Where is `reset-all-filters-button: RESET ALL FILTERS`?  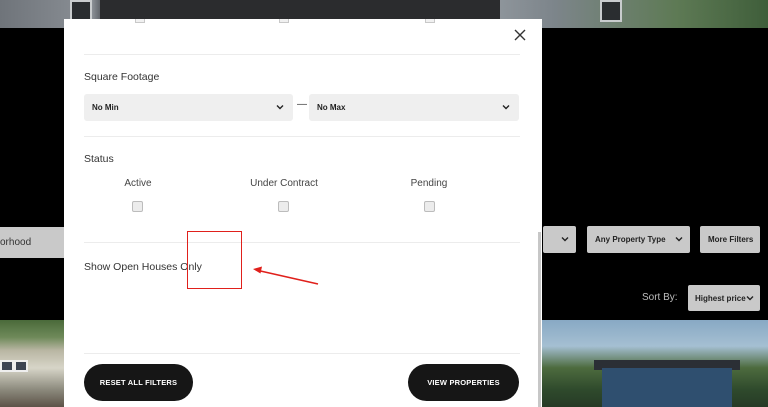
reset-all-filters-button: RESET ALL FILTERS is located at coordinates (138, 382).